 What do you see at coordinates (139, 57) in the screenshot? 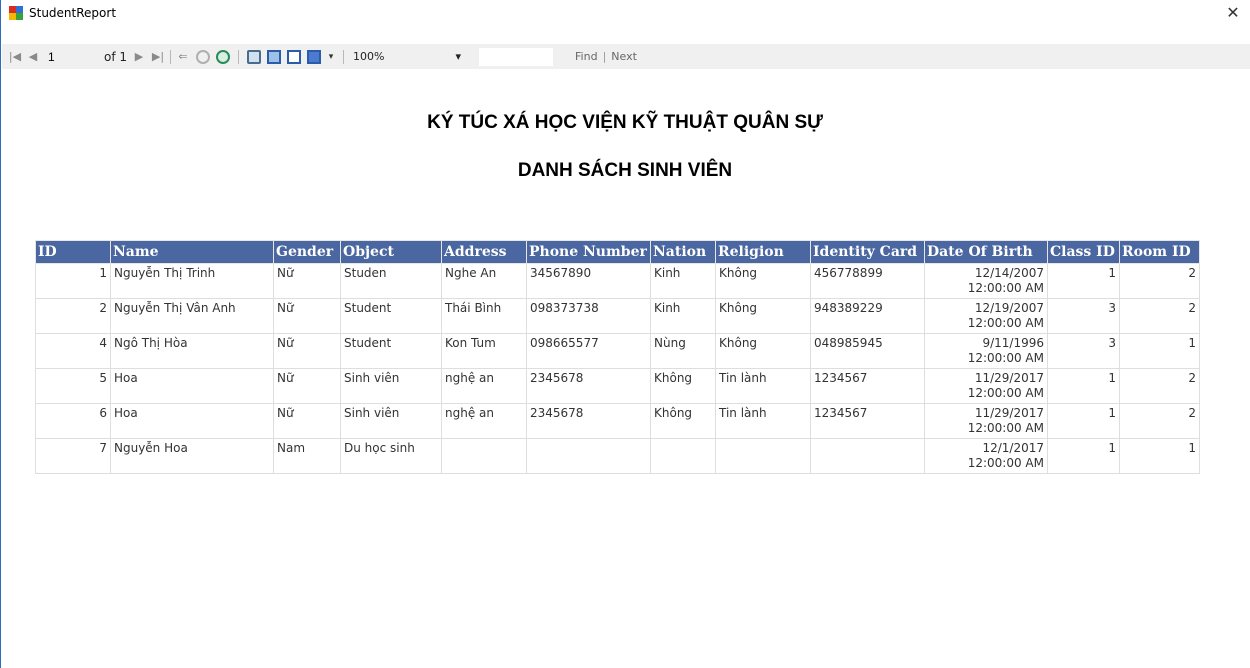
I see `next-page-icon: ▶` at bounding box center [139, 57].